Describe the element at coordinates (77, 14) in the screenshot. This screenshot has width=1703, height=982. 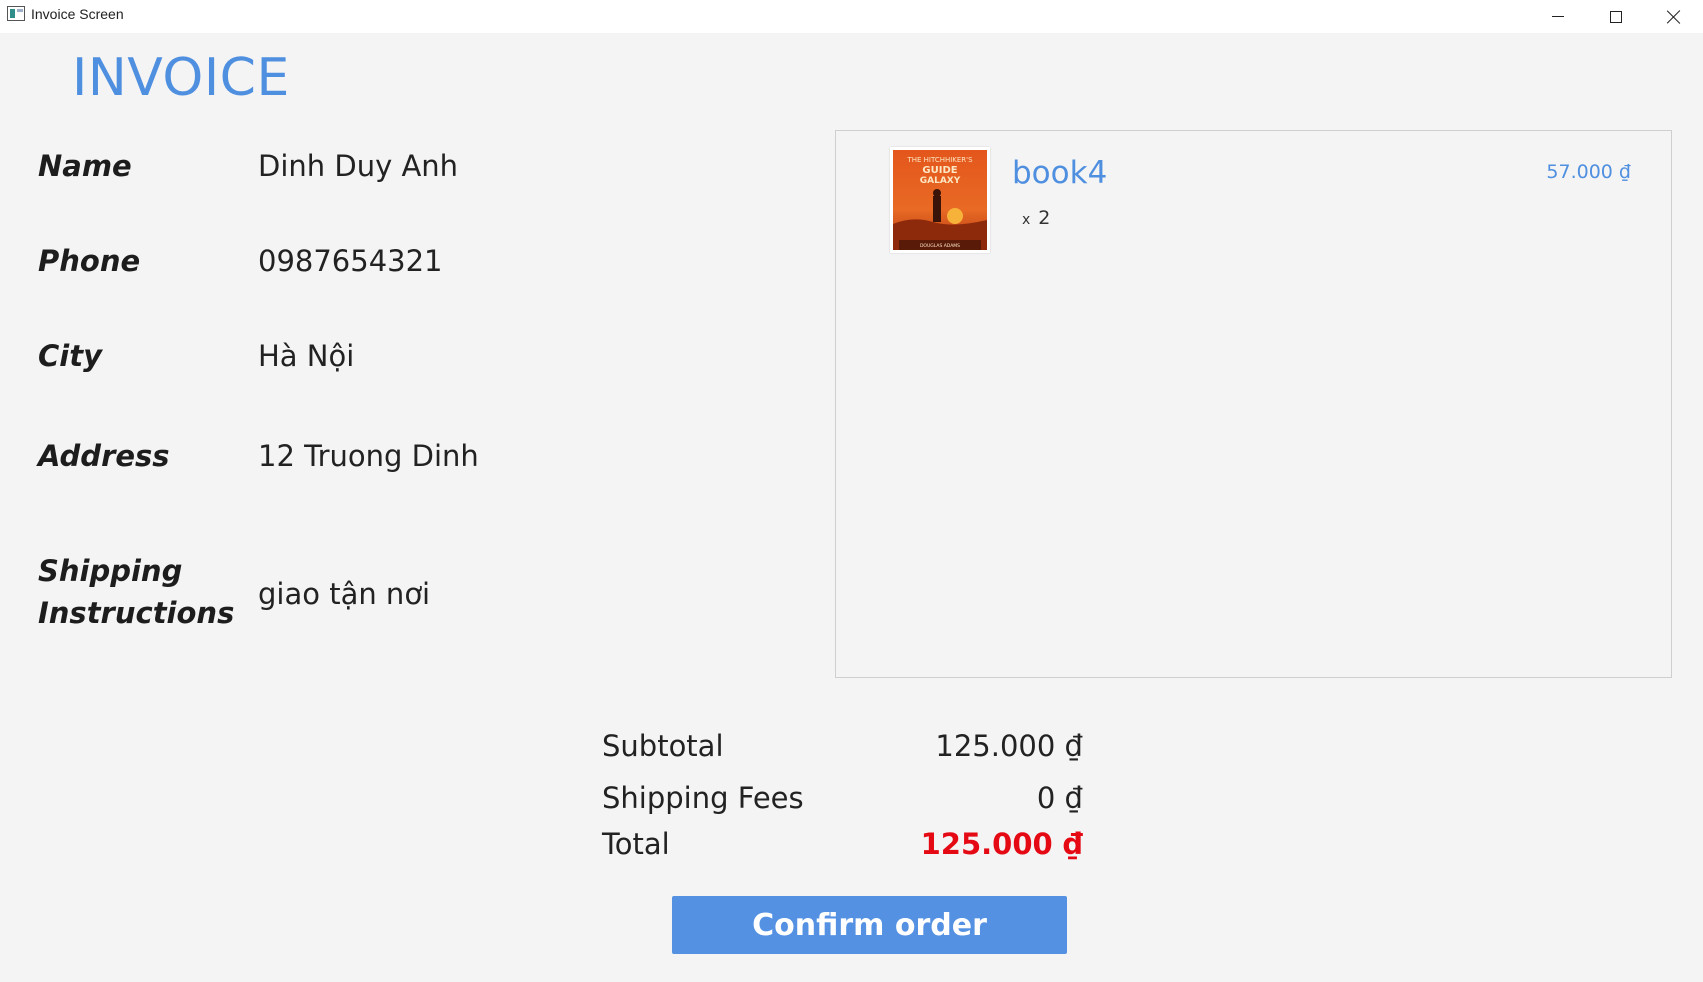
I see `window-title: Invoice Screen` at that location.